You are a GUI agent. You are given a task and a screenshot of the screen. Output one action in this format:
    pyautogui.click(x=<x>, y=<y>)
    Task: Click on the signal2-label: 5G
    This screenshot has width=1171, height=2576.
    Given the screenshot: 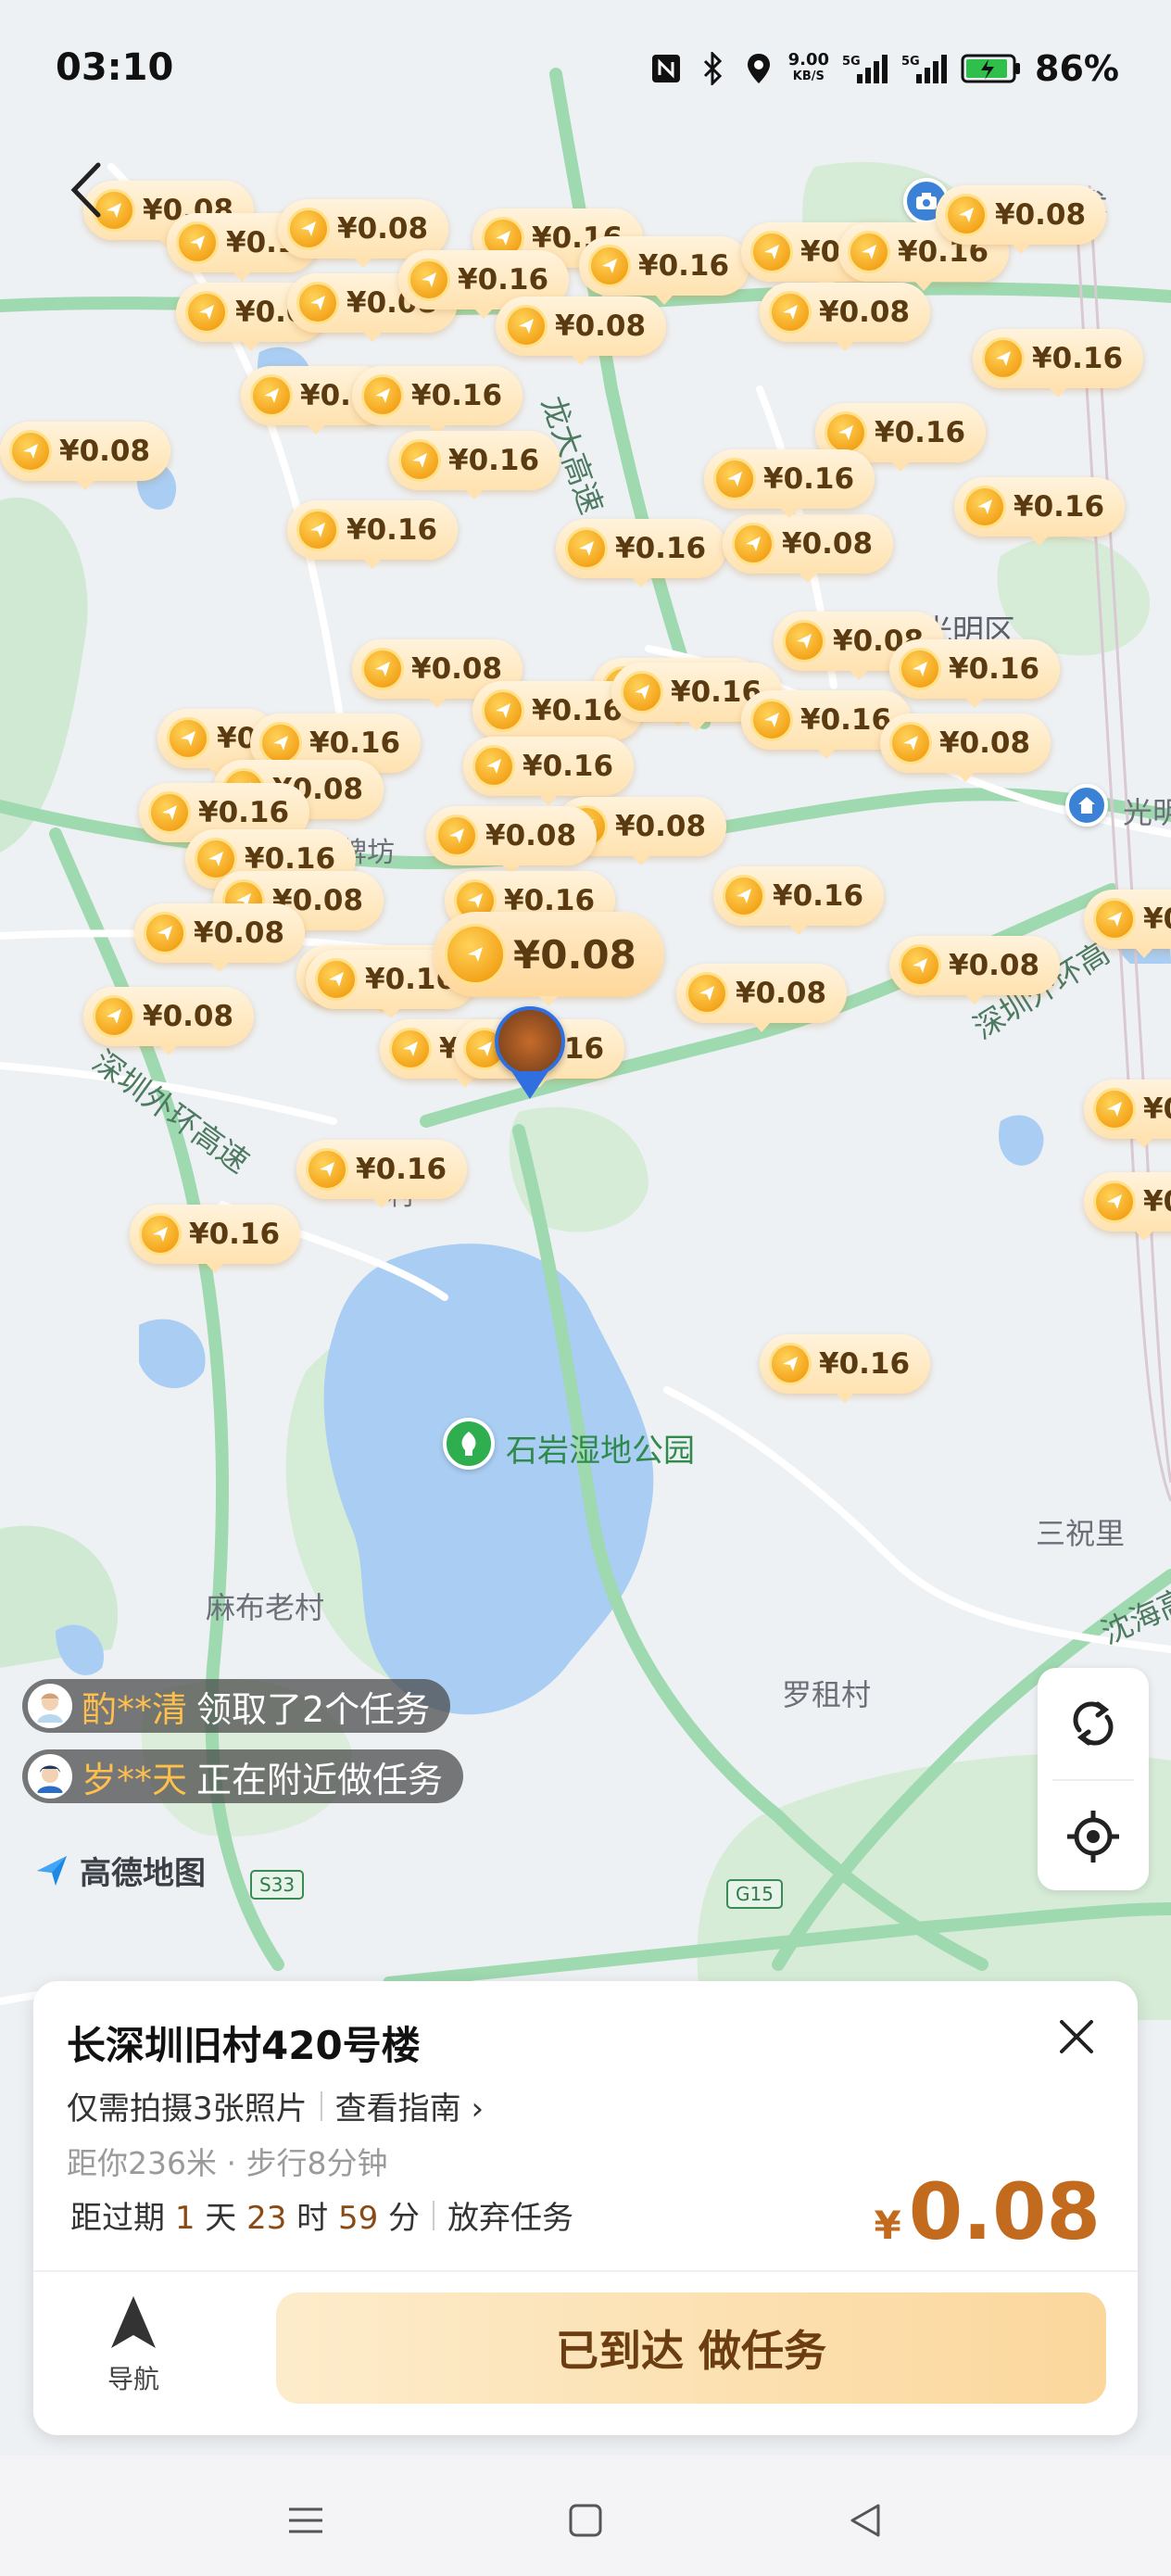 What is the action you would take?
    pyautogui.click(x=911, y=62)
    